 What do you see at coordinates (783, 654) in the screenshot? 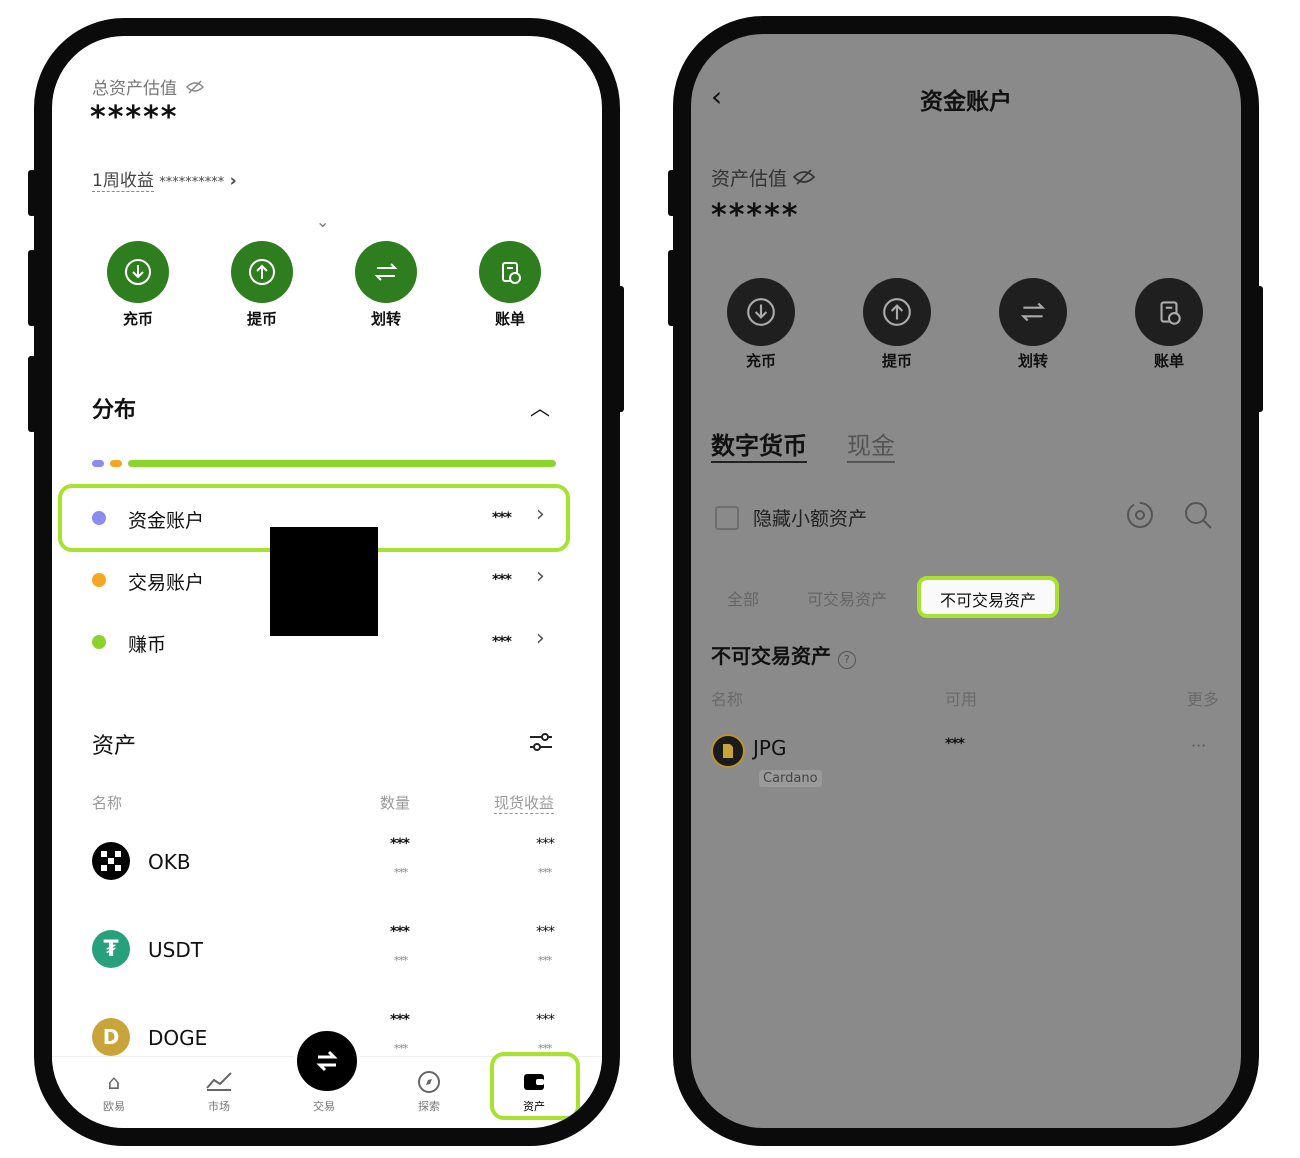
I see `section-title: 不可交易资产 ?` at bounding box center [783, 654].